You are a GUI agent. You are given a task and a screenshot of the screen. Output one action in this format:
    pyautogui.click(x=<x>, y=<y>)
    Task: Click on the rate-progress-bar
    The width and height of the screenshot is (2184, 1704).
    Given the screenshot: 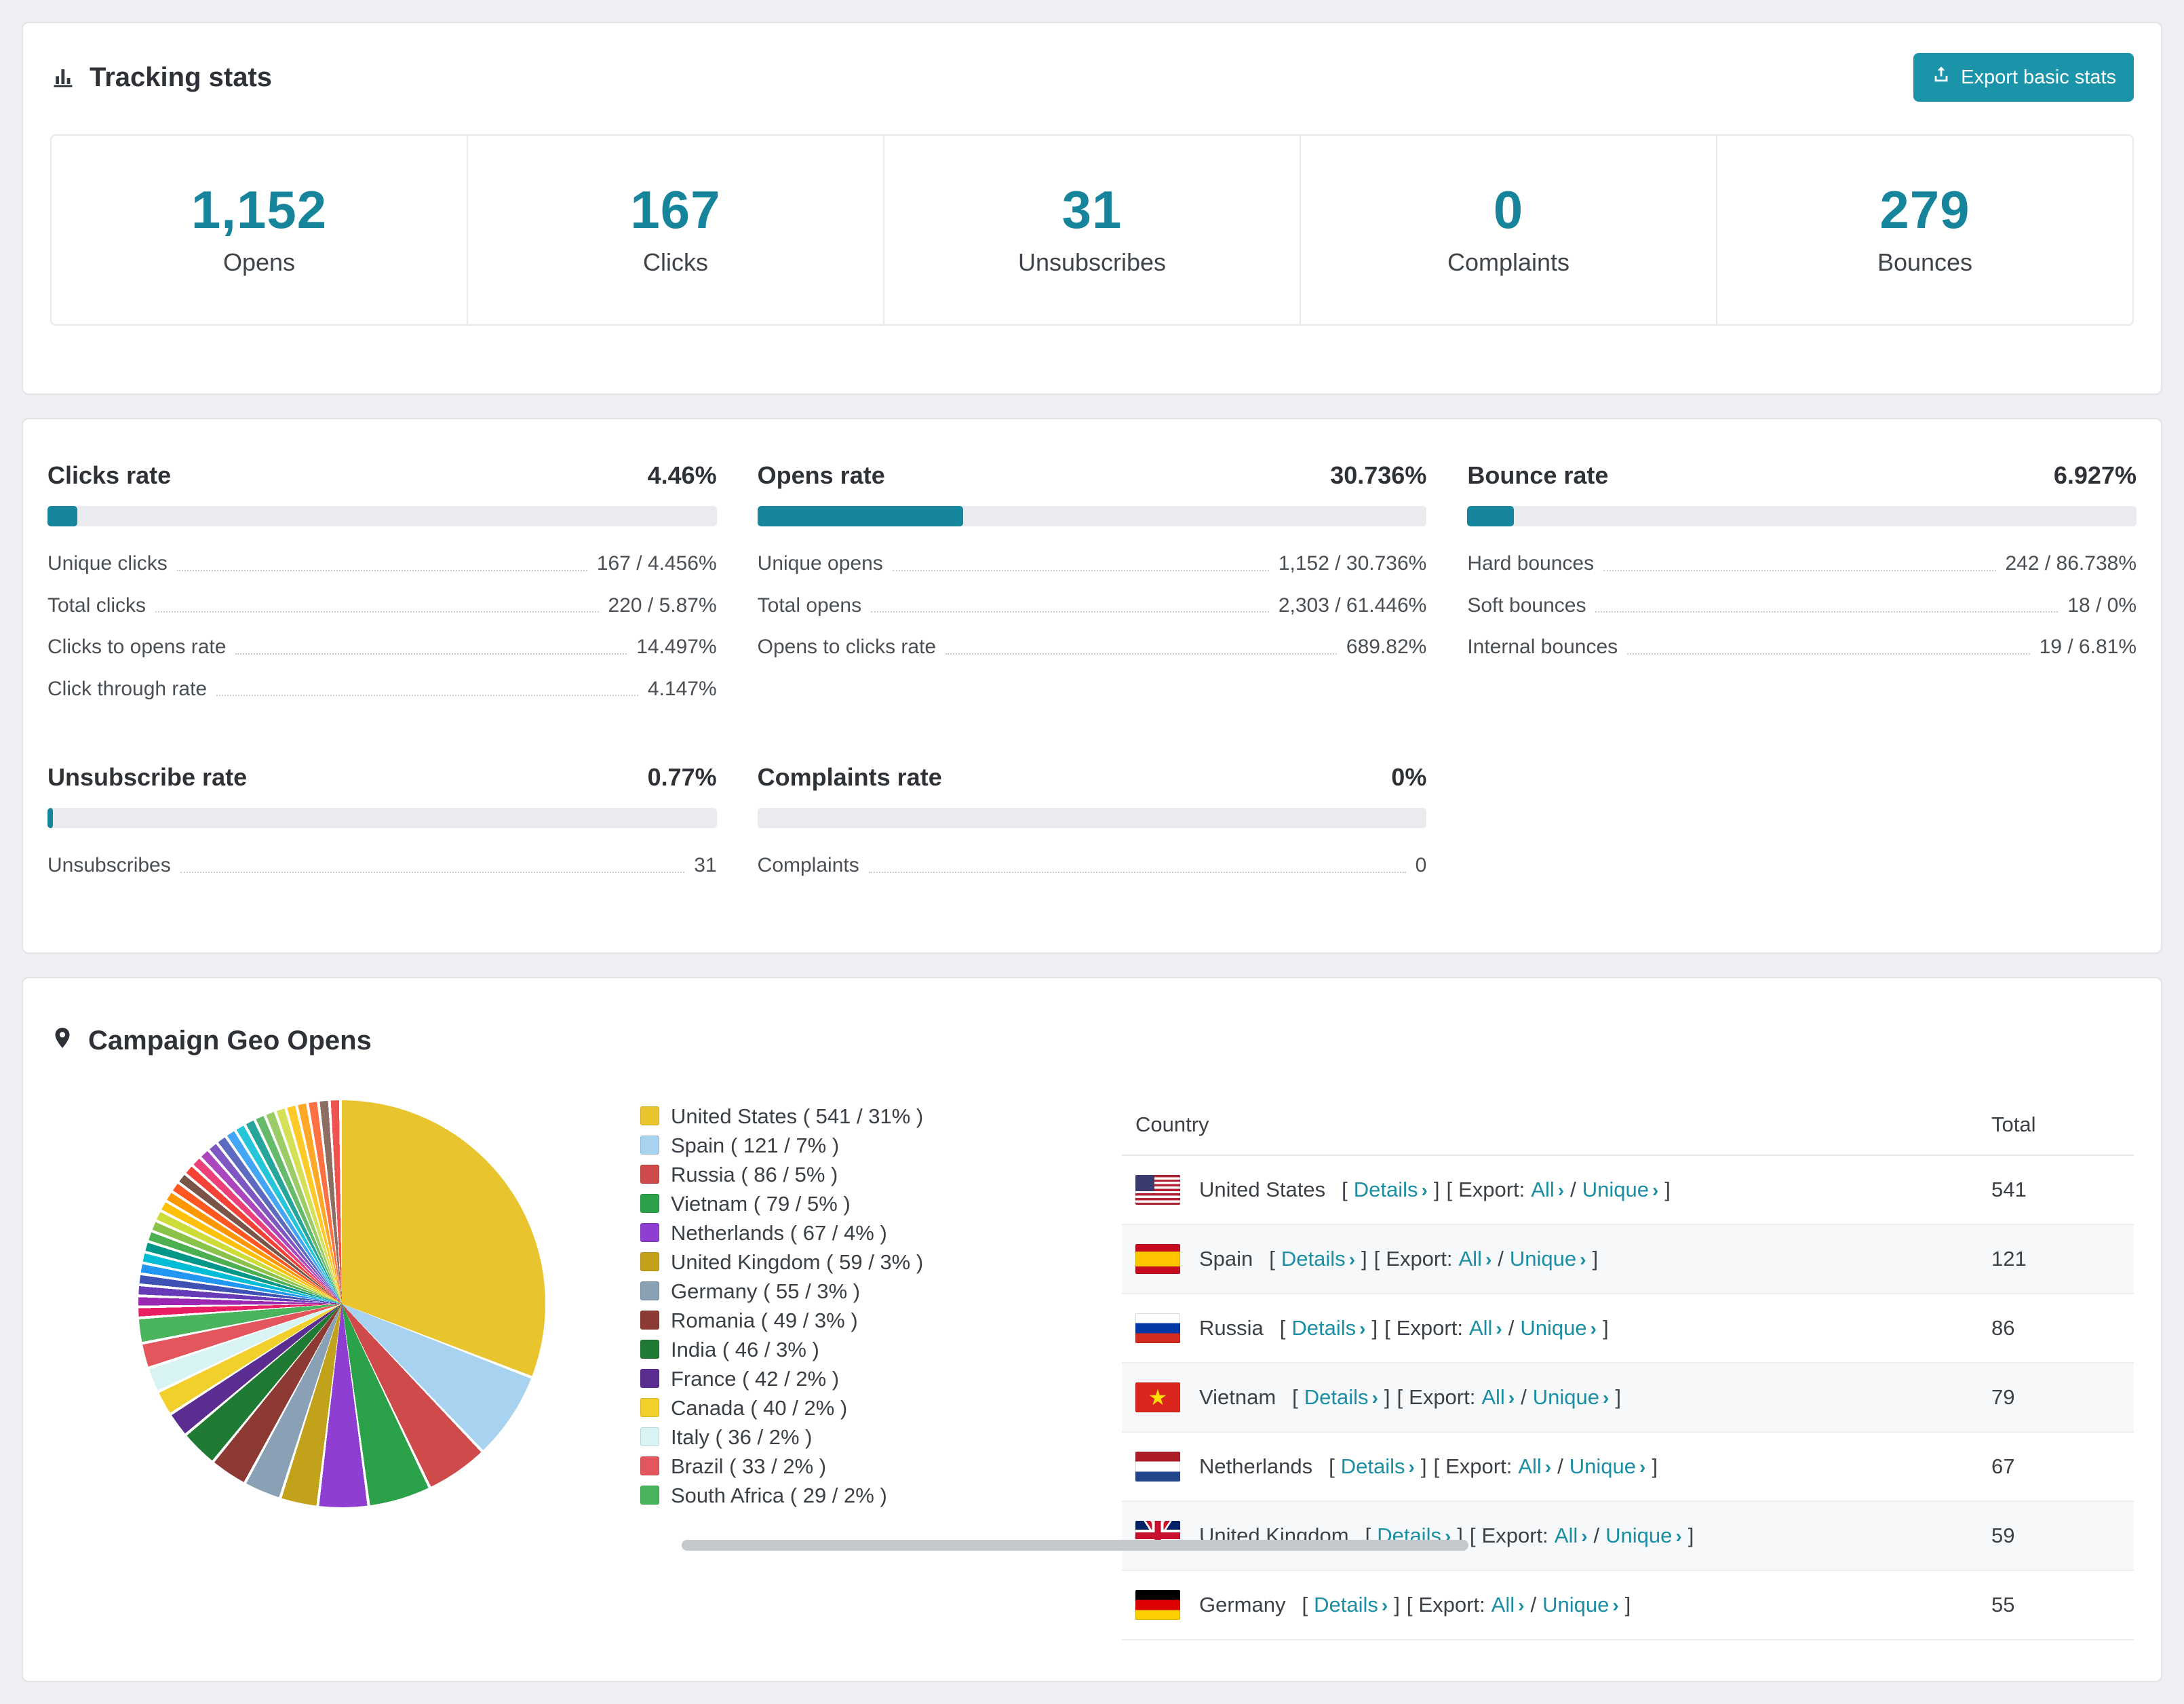 What is the action you would take?
    pyautogui.click(x=382, y=818)
    